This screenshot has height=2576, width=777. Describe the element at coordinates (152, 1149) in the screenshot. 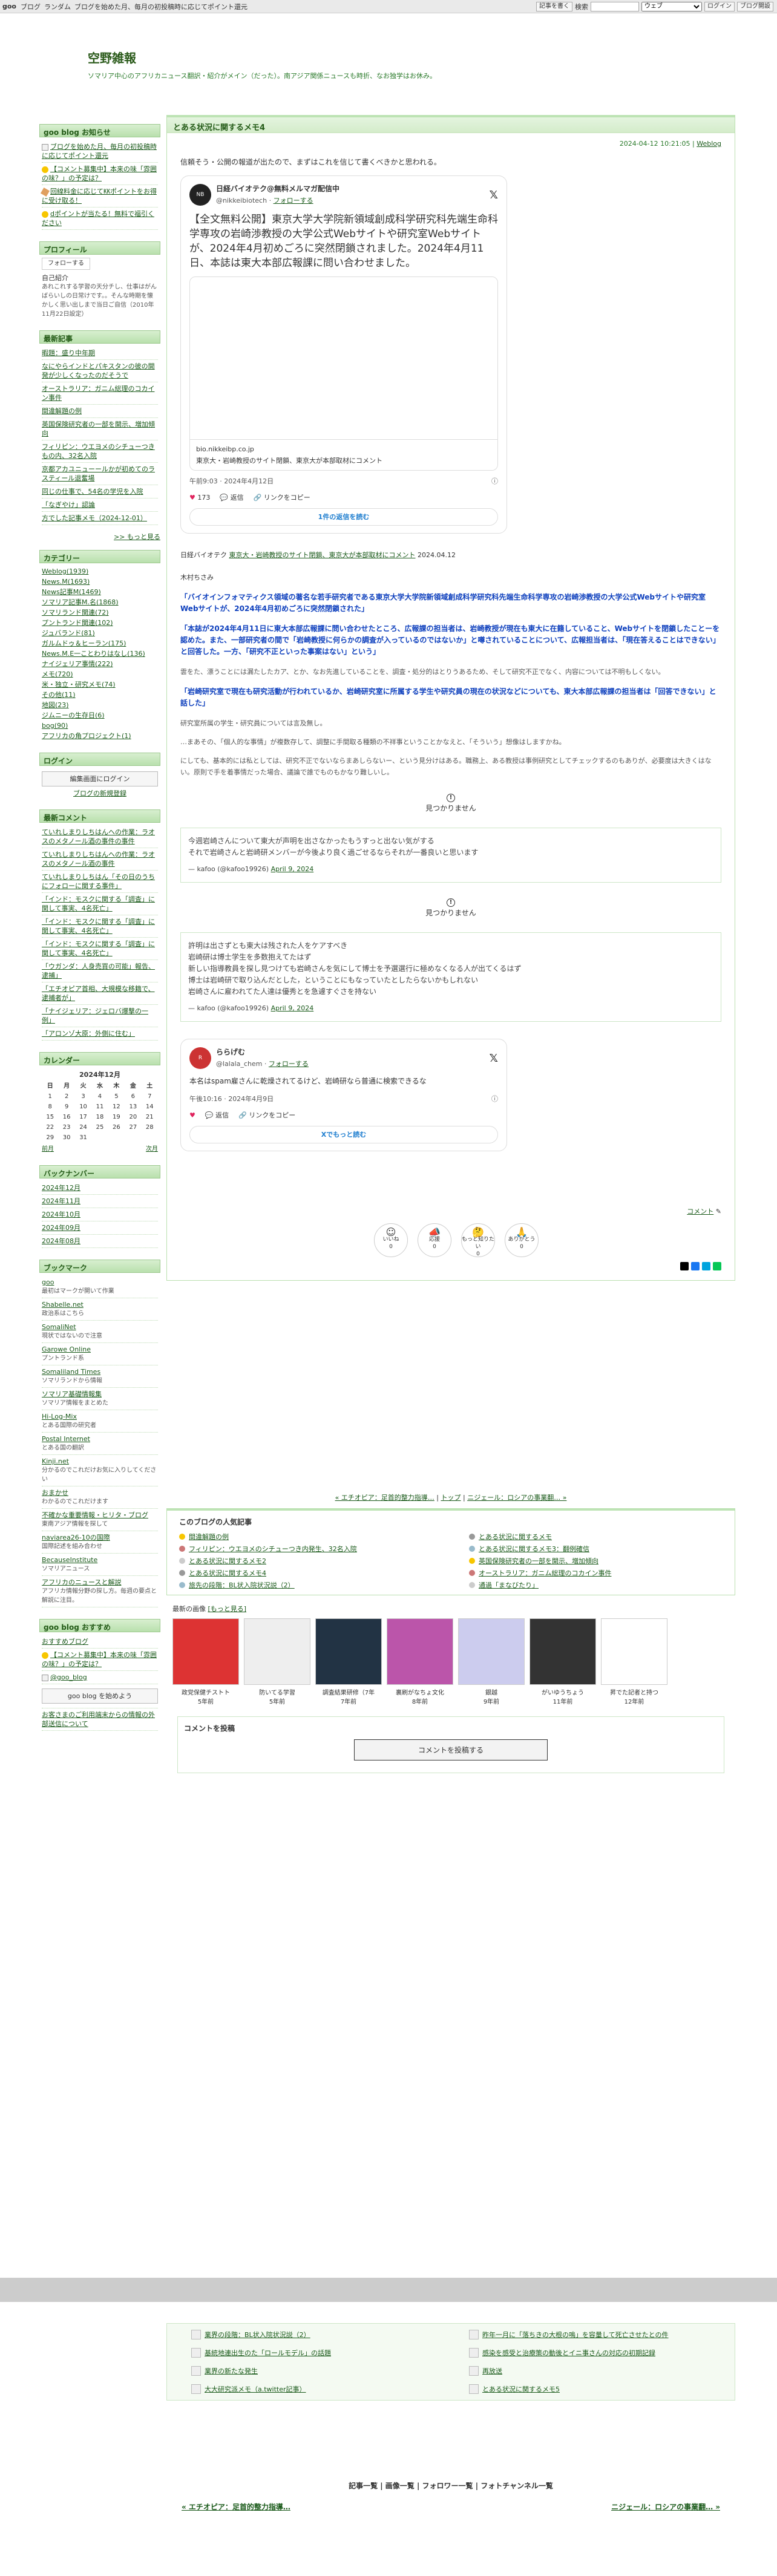

I see `calendar-next-link: 次月` at that location.